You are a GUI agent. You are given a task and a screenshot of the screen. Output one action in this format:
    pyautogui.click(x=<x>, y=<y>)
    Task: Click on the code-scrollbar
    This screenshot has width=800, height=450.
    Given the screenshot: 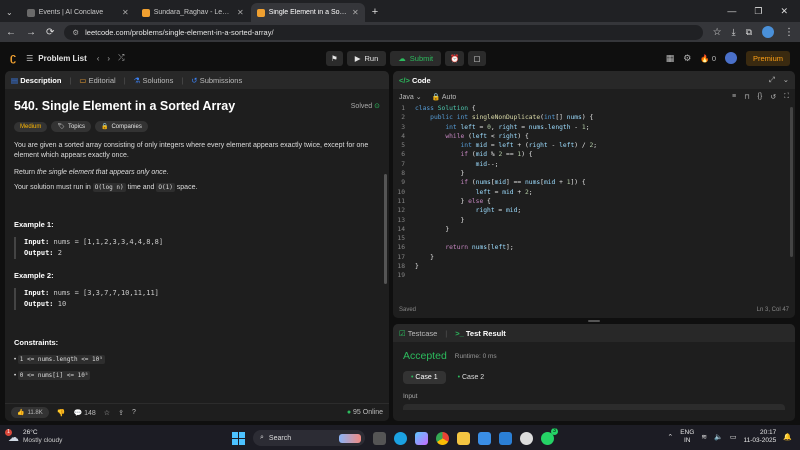 What is the action you would take?
    pyautogui.click(x=791, y=182)
    